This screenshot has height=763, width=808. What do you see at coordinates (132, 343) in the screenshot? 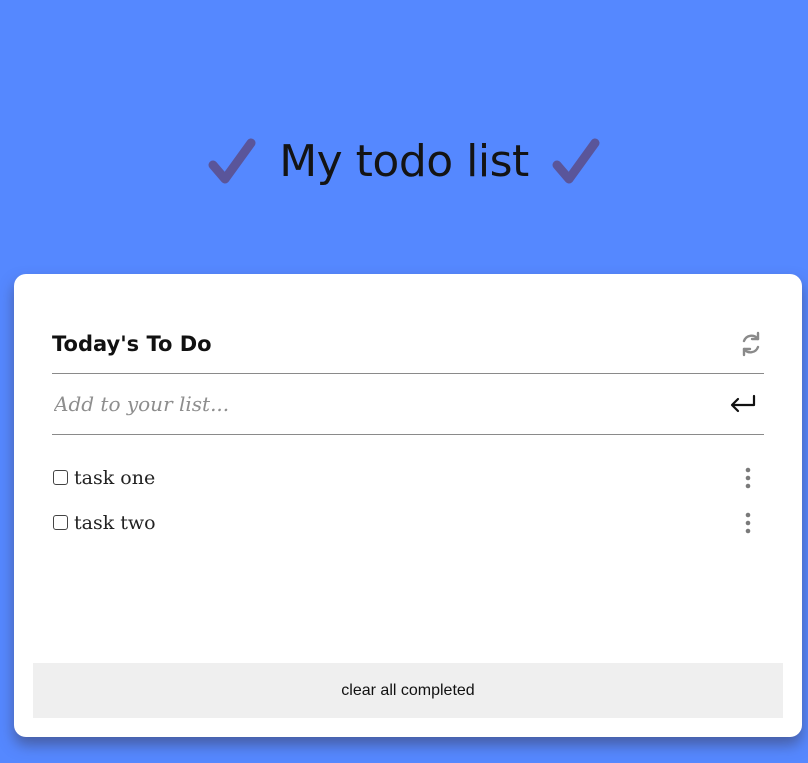
I see `card-title: Today's To Do` at bounding box center [132, 343].